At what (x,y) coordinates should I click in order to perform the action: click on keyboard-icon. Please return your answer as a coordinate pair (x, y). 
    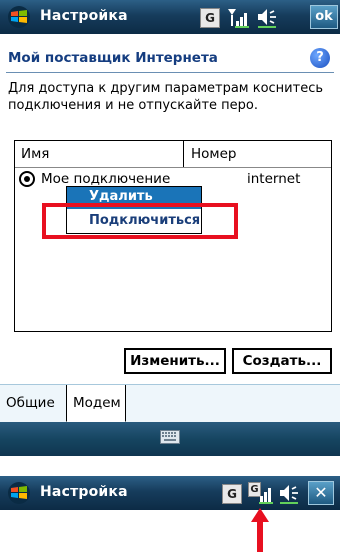
    Looking at the image, I should click on (170, 437).